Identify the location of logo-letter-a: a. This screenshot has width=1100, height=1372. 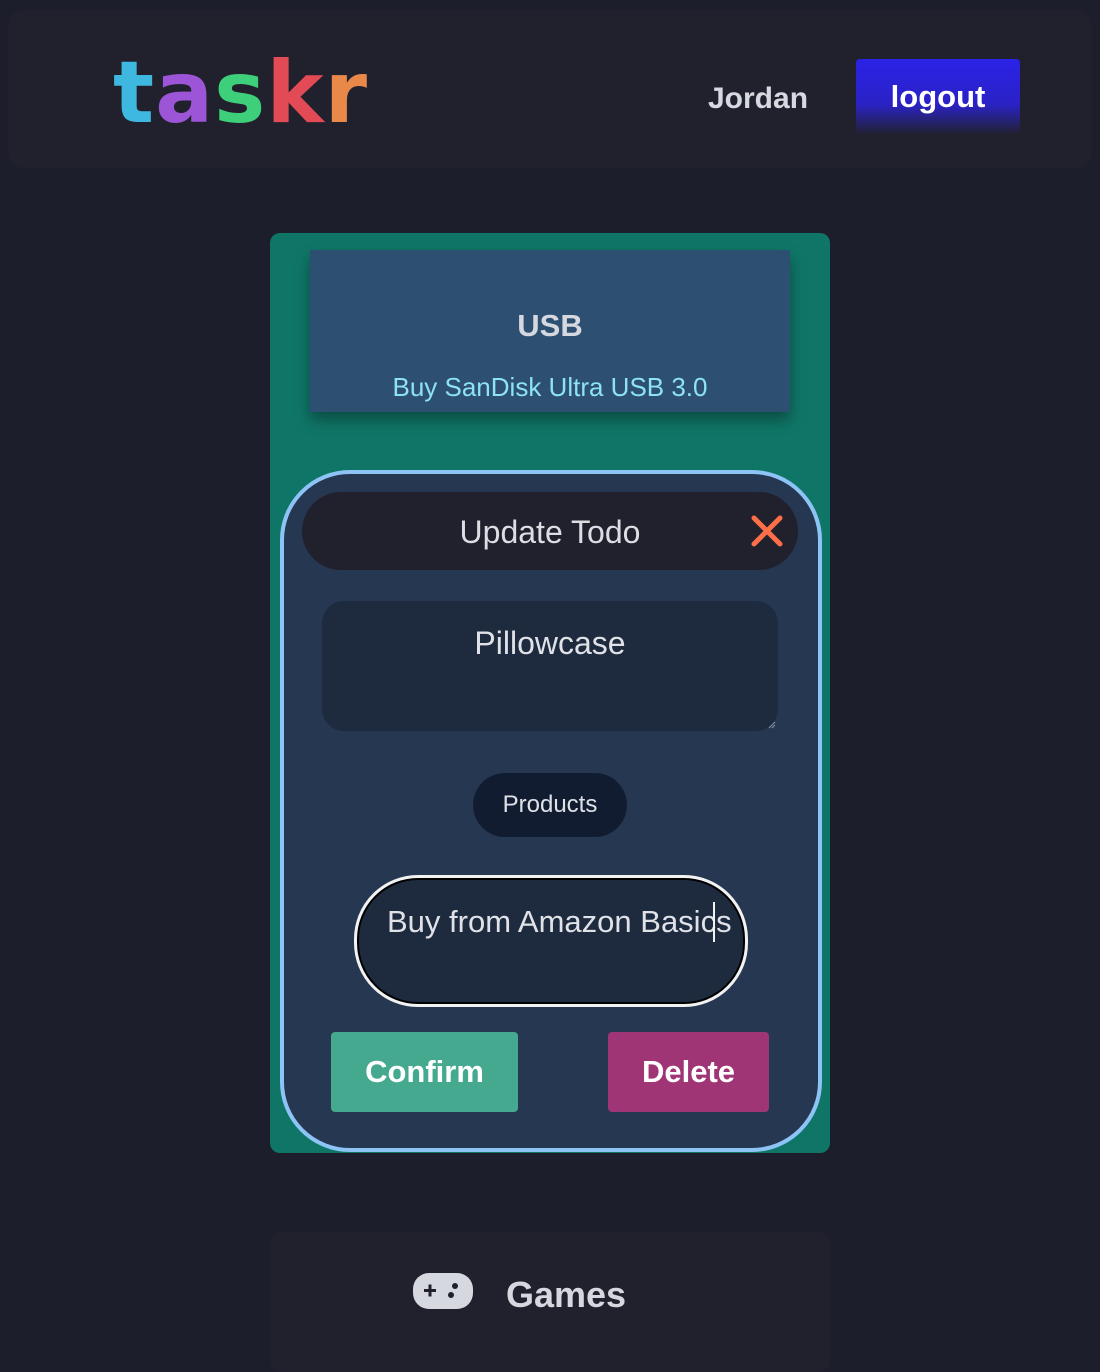
(185, 93).